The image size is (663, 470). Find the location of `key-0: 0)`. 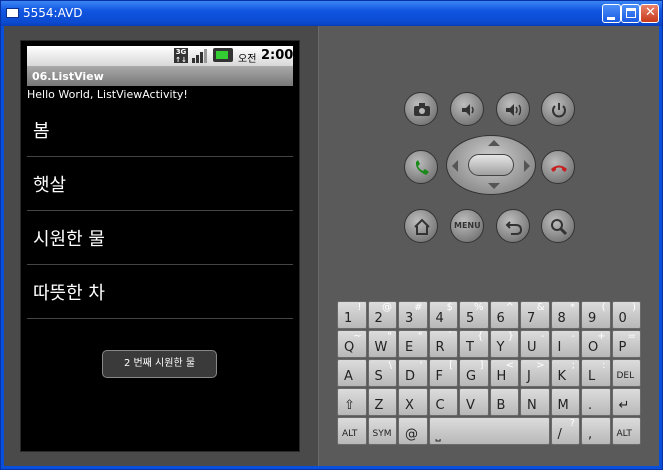

key-0: 0) is located at coordinates (626, 315).